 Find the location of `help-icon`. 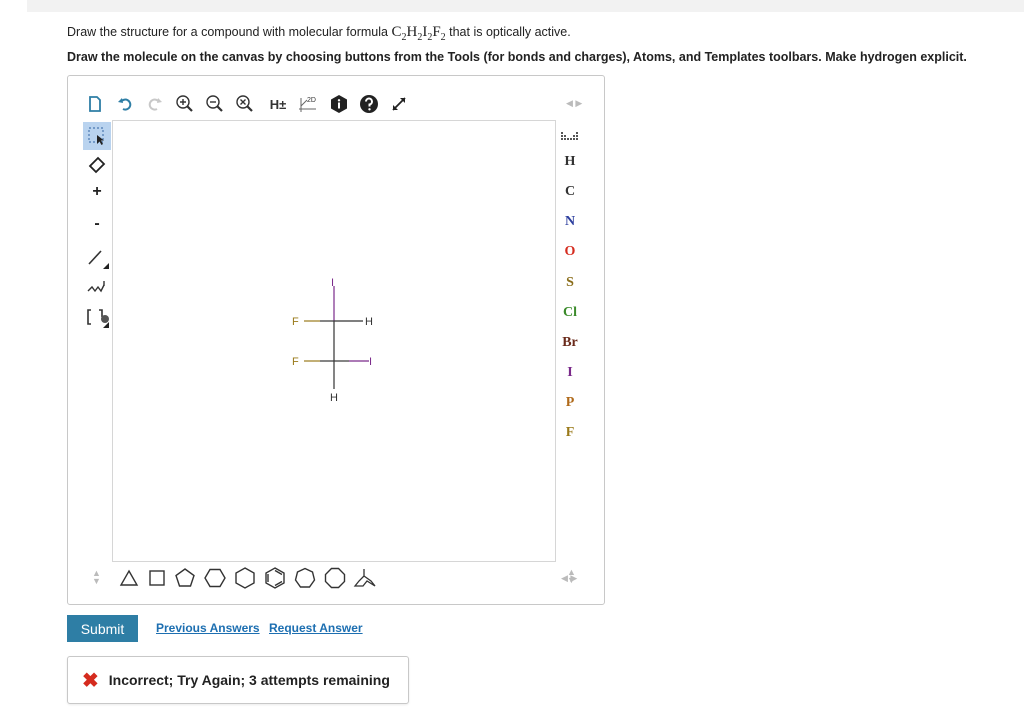

help-icon is located at coordinates (369, 104).